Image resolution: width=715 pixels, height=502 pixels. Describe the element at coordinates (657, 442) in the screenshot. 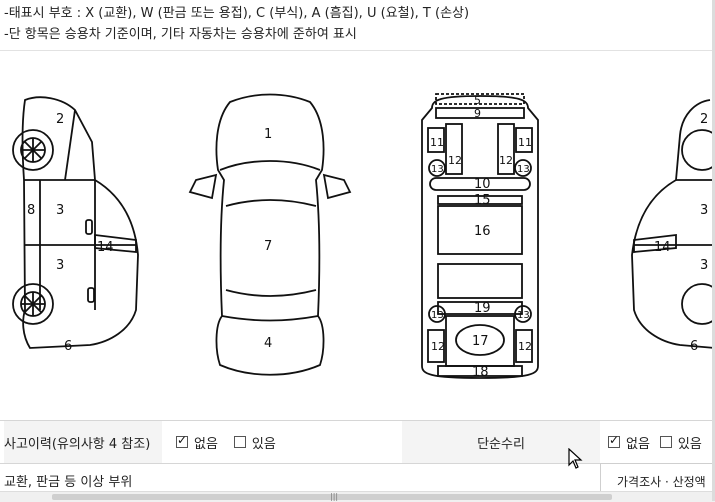

I see `simple-repair-options: 없음 있음` at that location.